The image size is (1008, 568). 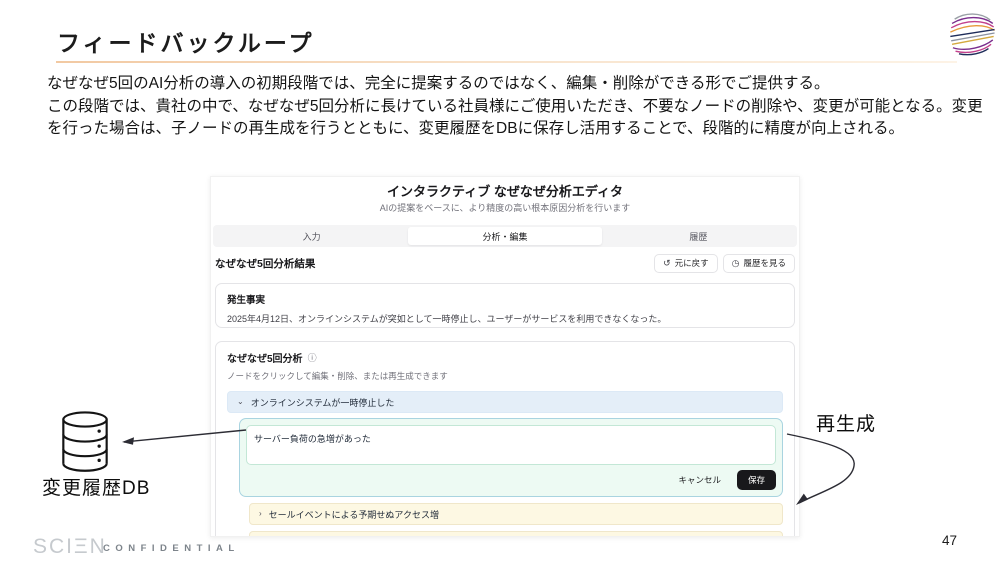 What do you see at coordinates (304, 536) in the screenshot?
I see `node-child-2-label: キャパシティ不足` at bounding box center [304, 536].